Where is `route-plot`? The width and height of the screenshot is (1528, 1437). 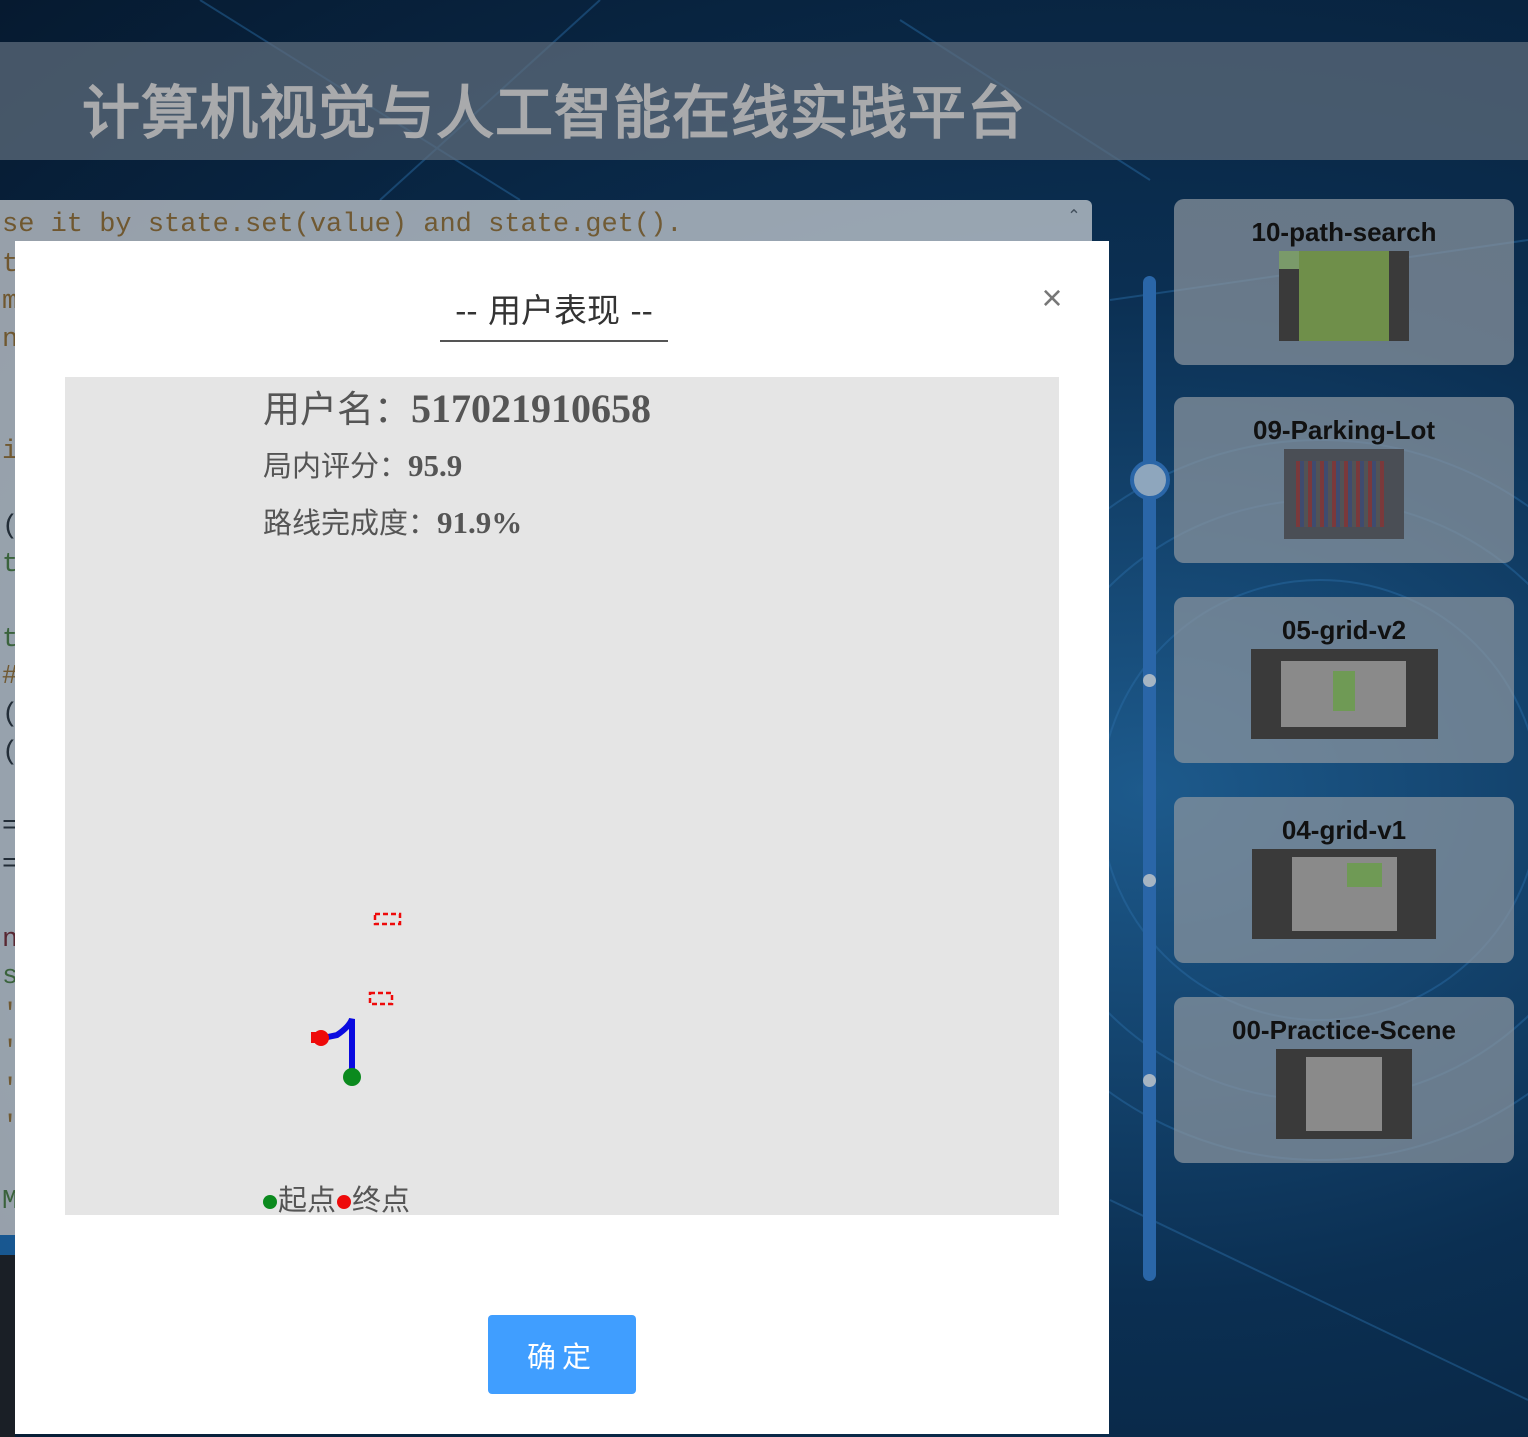
route-plot is located at coordinates (356, 999).